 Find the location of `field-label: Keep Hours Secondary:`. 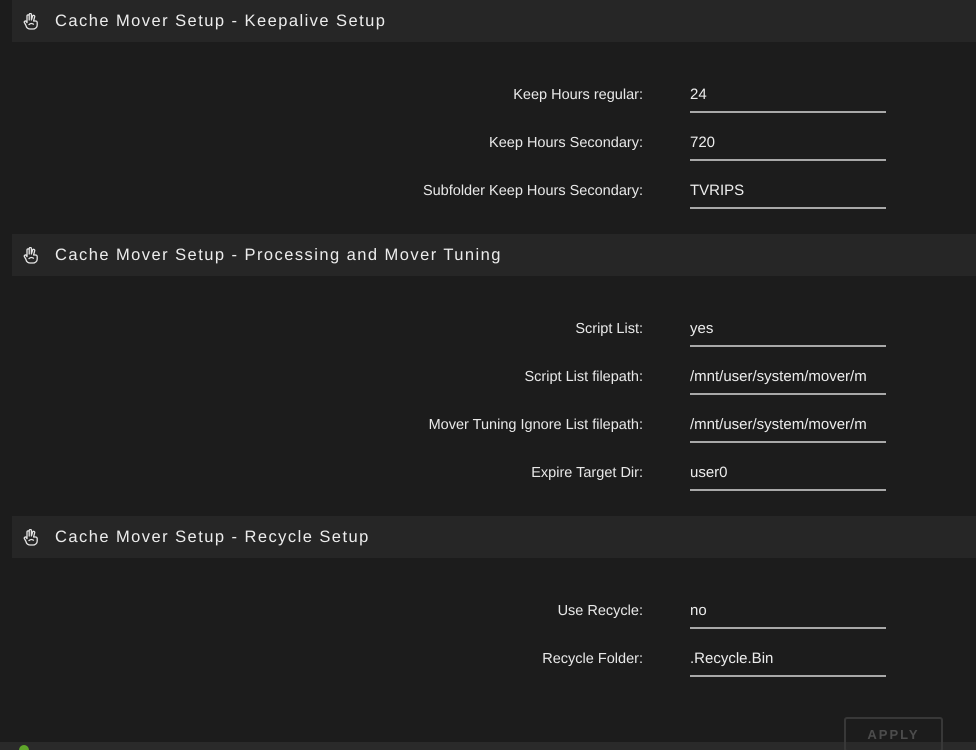

field-label: Keep Hours Secondary: is located at coordinates (566, 143).